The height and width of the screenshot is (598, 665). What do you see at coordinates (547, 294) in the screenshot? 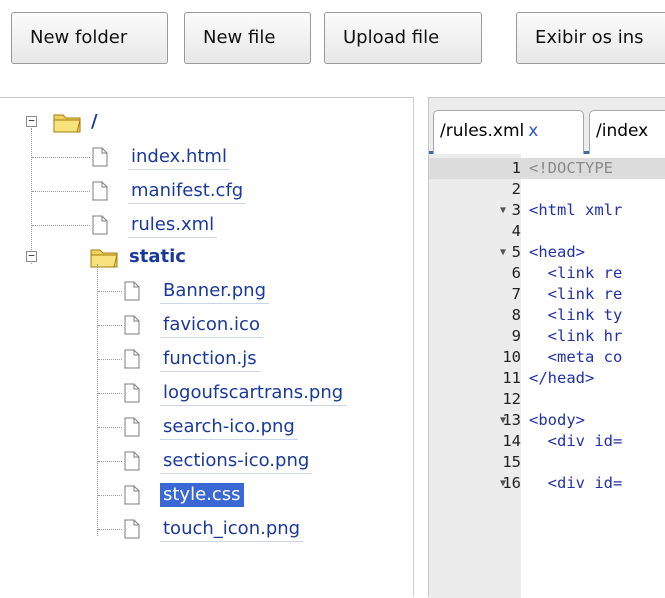
I see `code-line: 7 <link re` at bounding box center [547, 294].